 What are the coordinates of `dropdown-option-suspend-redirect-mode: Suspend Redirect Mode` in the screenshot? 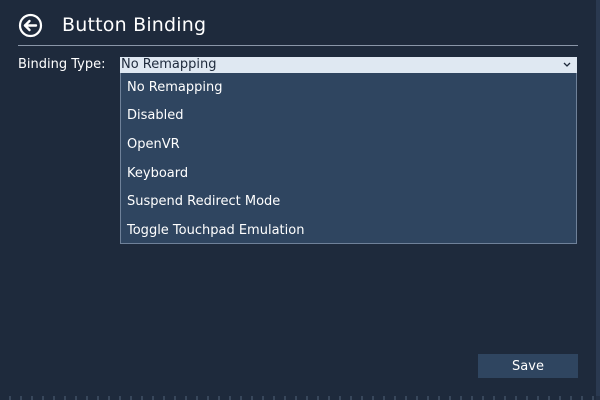 It's located at (348, 201).